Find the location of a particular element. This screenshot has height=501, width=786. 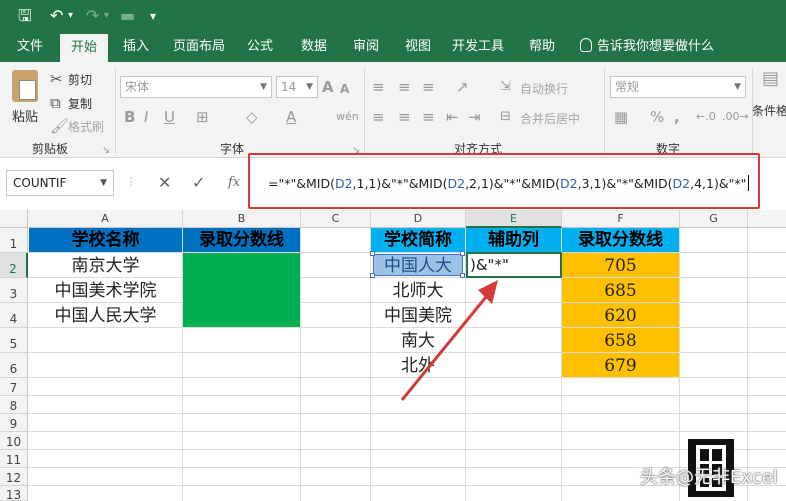

cell-b2-b4-green is located at coordinates (241, 290).